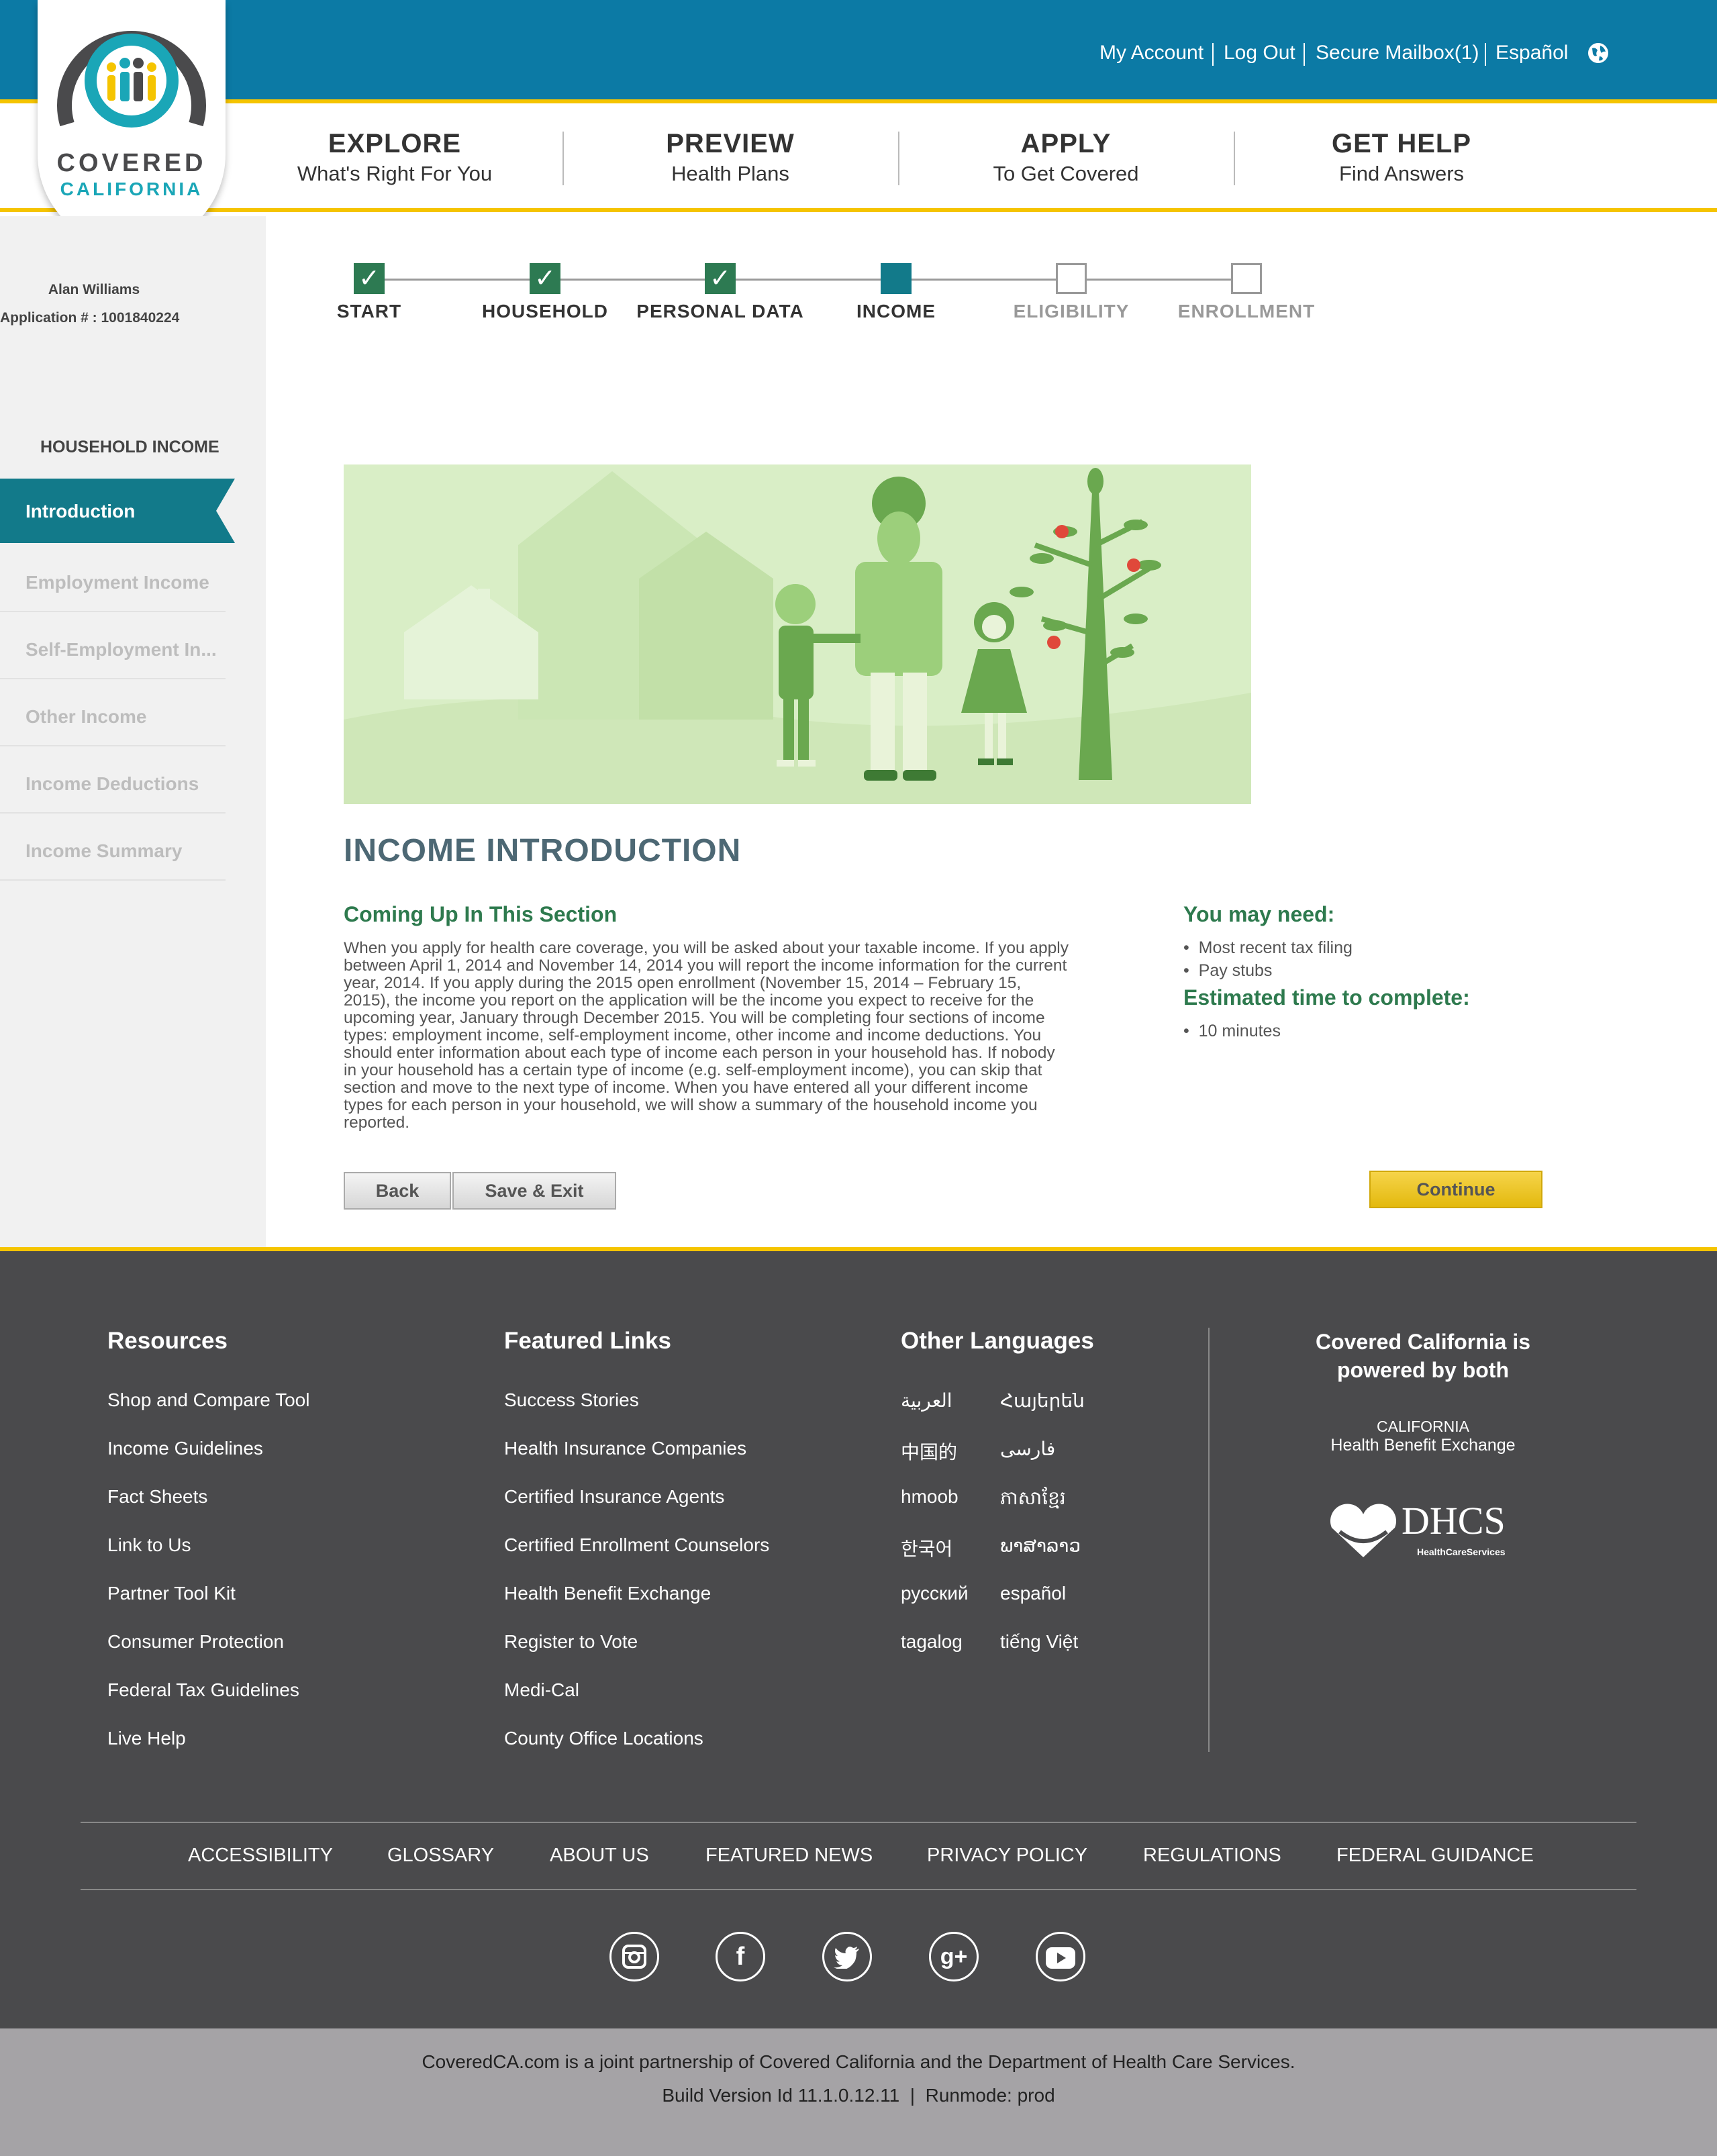 The width and height of the screenshot is (1717, 2156). What do you see at coordinates (1275, 947) in the screenshot?
I see `list-item-text: Most recent tax filing` at bounding box center [1275, 947].